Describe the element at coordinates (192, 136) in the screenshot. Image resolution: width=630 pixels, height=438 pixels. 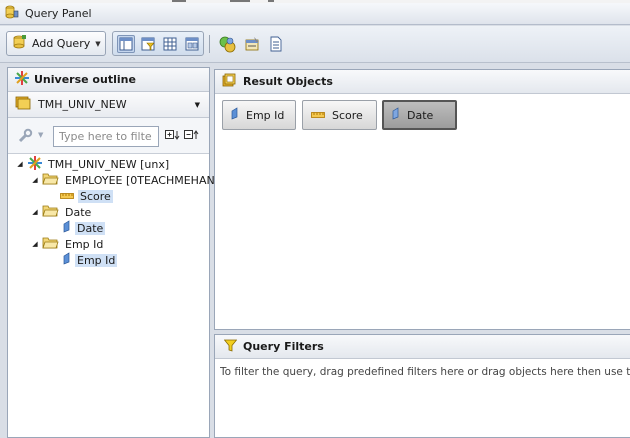
I see `collapse-all-icon` at that location.